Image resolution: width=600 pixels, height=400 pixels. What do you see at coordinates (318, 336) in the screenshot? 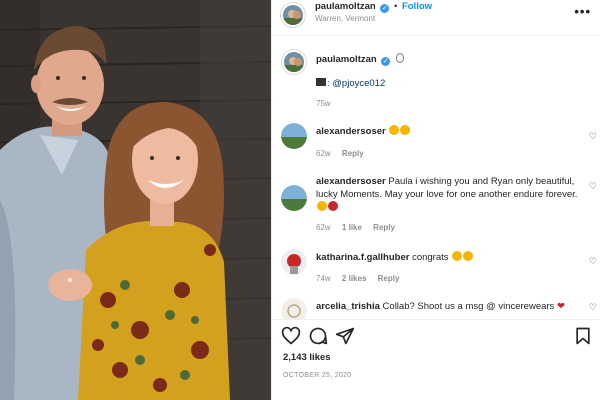
I see `comment-bubble-icon` at bounding box center [318, 336].